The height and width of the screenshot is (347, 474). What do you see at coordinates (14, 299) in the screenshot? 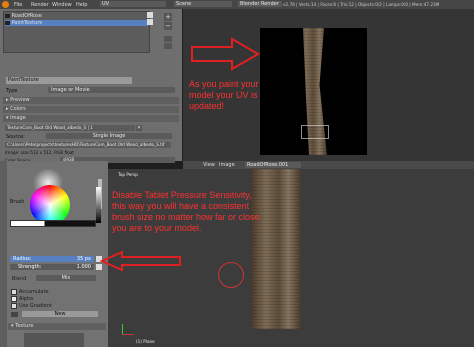
I see `alpha-checkbox` at bounding box center [14, 299].